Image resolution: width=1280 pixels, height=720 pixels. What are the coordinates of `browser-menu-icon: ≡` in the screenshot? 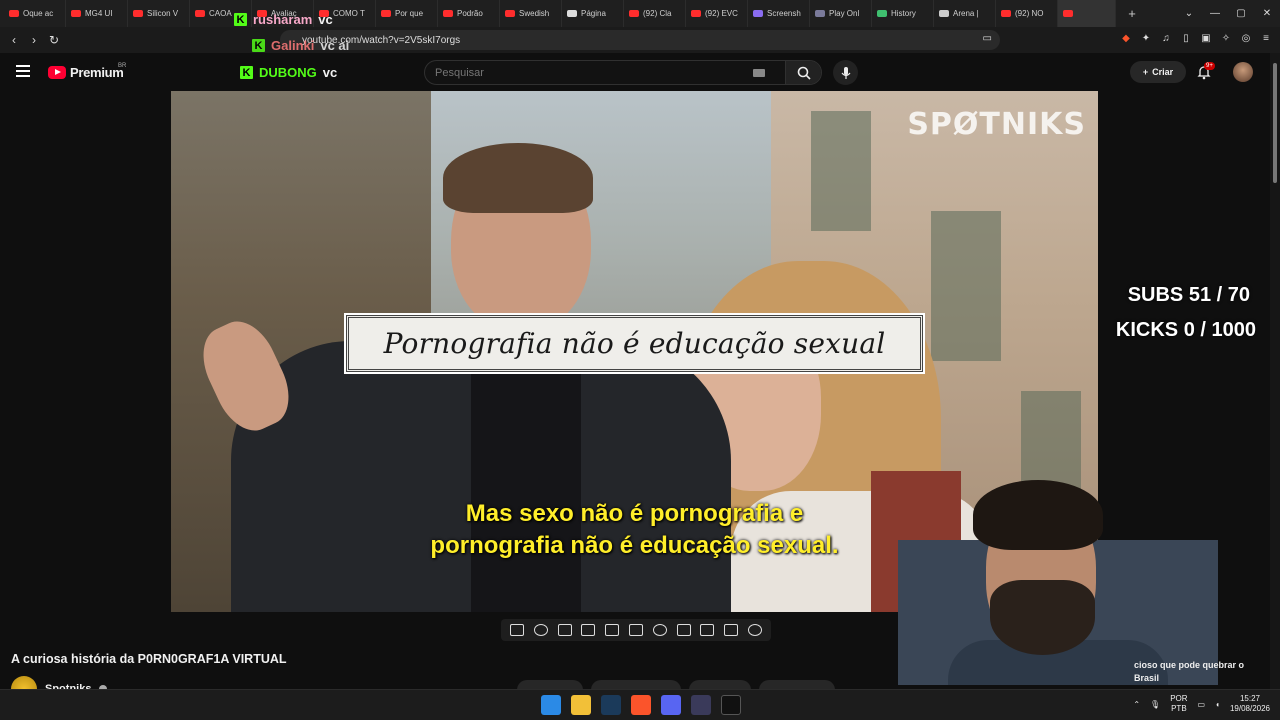 It's located at (1266, 39).